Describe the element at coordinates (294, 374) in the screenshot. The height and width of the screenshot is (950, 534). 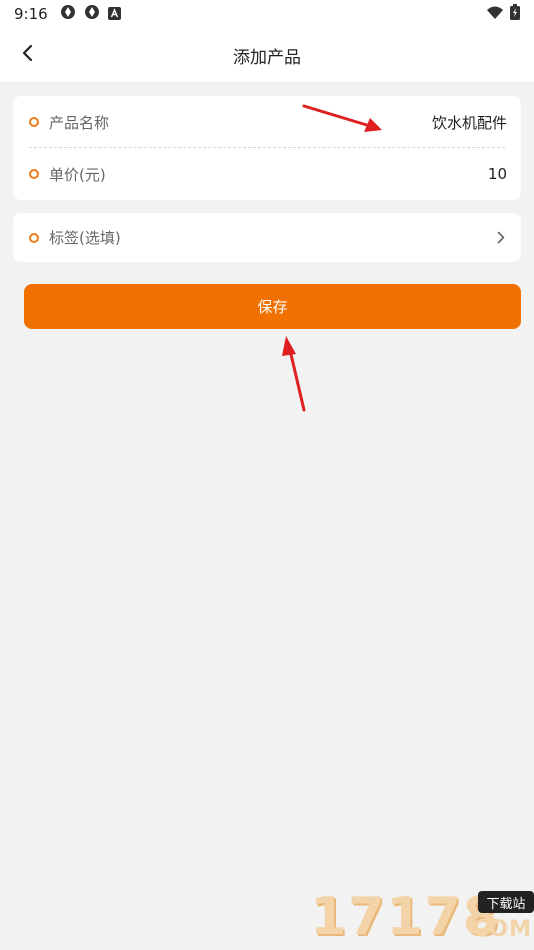
I see `annotation-arrow-up-icon` at that location.